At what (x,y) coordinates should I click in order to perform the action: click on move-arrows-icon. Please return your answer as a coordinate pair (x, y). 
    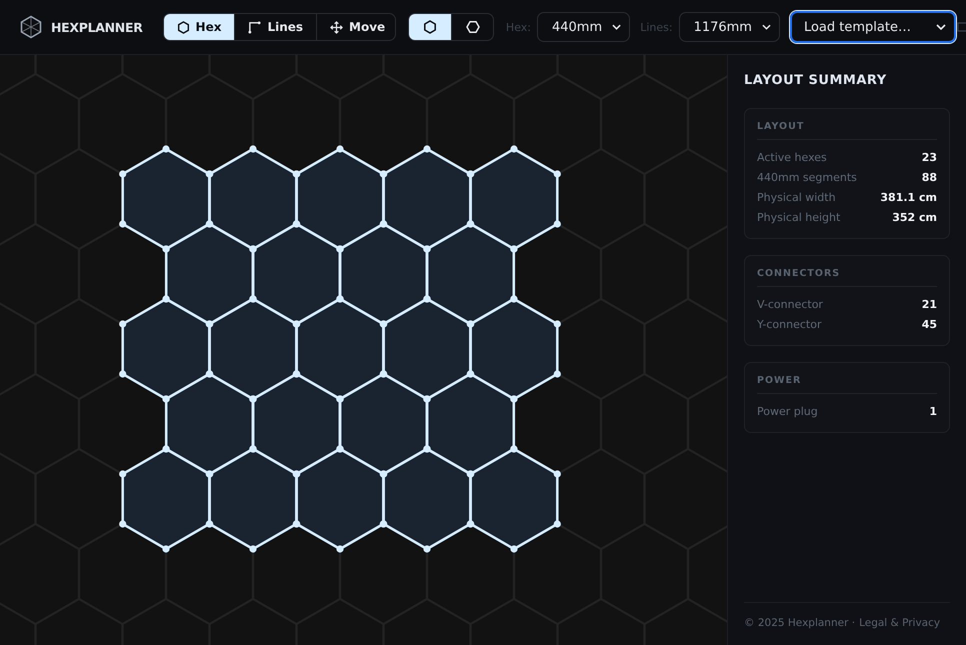
    Looking at the image, I should click on (337, 27).